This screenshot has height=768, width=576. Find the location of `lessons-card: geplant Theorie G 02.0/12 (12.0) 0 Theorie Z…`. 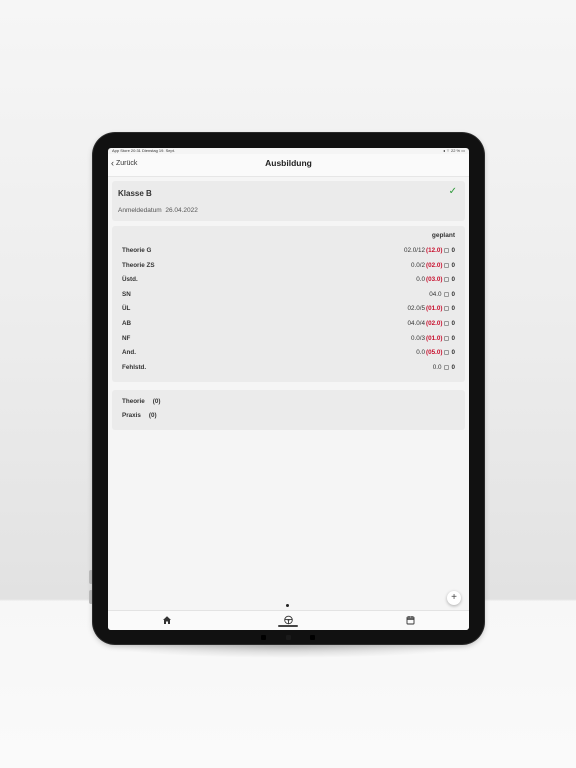

lessons-card: geplant Theorie G 02.0/12 (12.0) 0 Theorie Z… is located at coordinates (288, 304).